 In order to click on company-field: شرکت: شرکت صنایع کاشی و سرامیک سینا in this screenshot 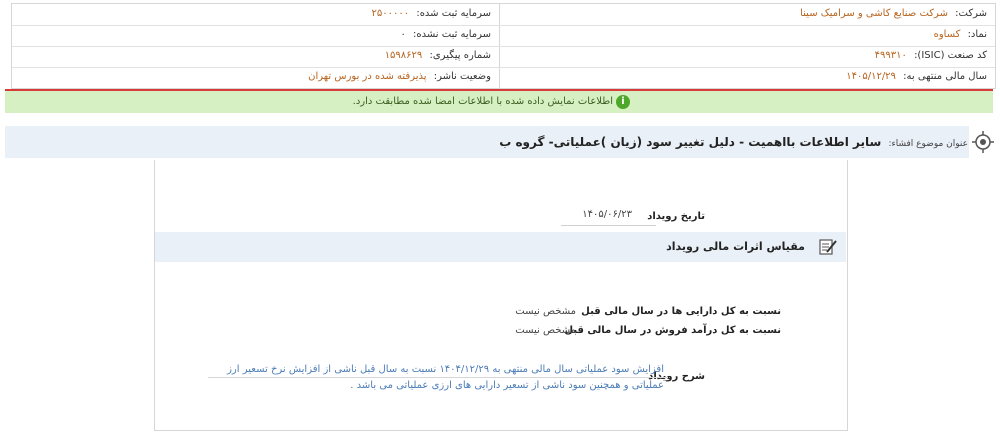, I will do `click(893, 14)`.